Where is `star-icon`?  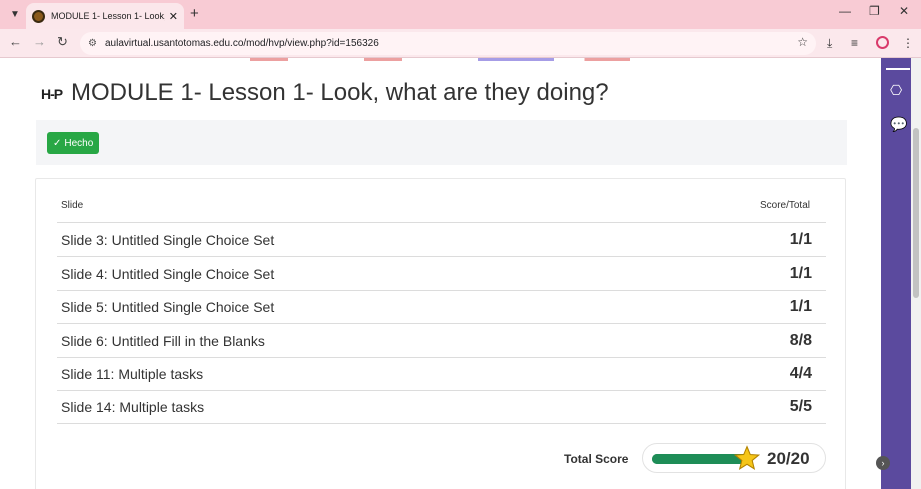 star-icon is located at coordinates (747, 458).